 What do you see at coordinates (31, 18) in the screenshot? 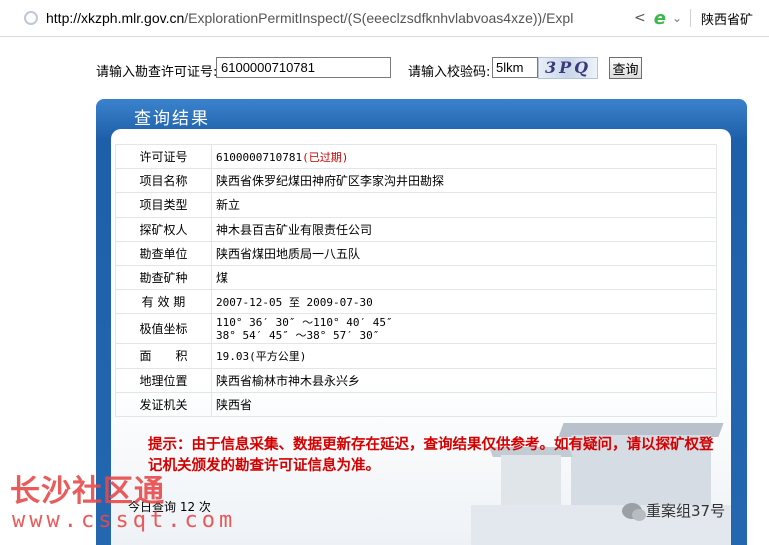
I see `site-info-icon` at bounding box center [31, 18].